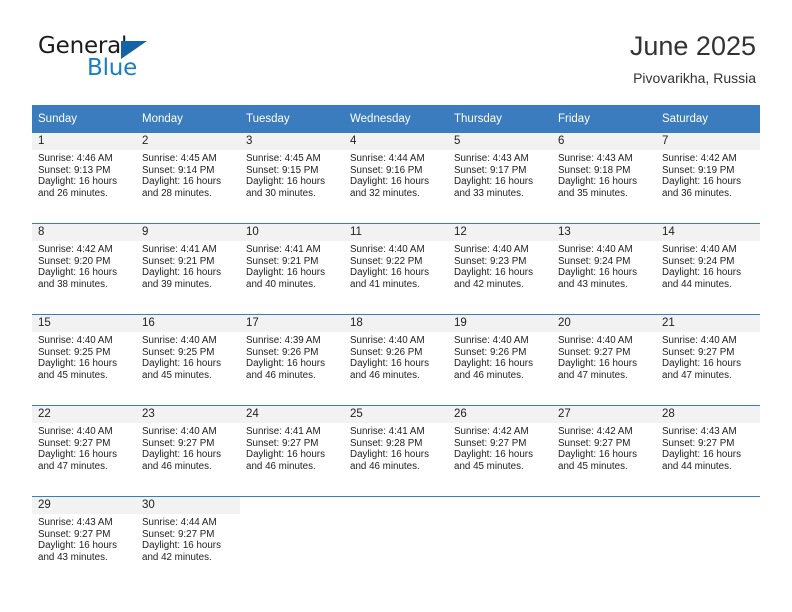 This screenshot has width=792, height=612. What do you see at coordinates (84, 323) in the screenshot?
I see `day-number: 15` at bounding box center [84, 323].